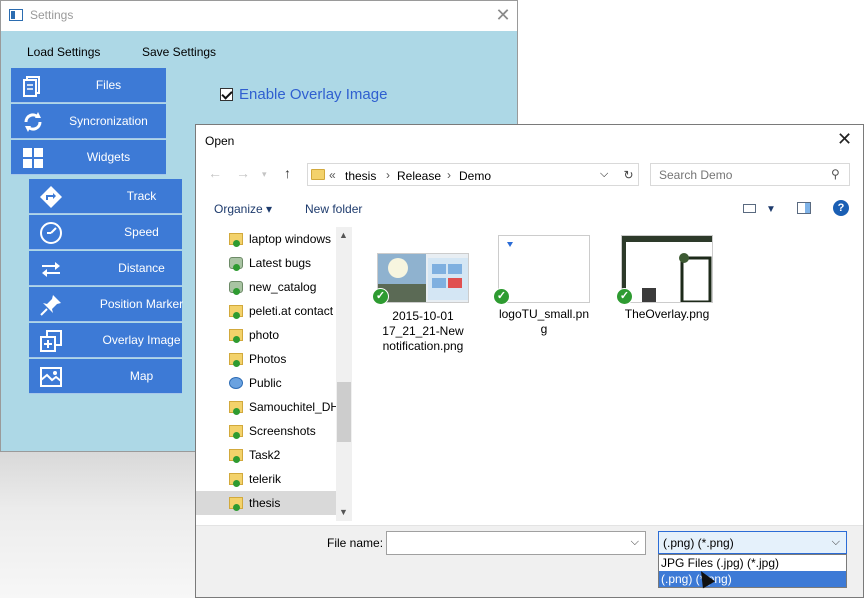  Describe the element at coordinates (105, 376) in the screenshot. I see `nav-map-button: Map` at that location.